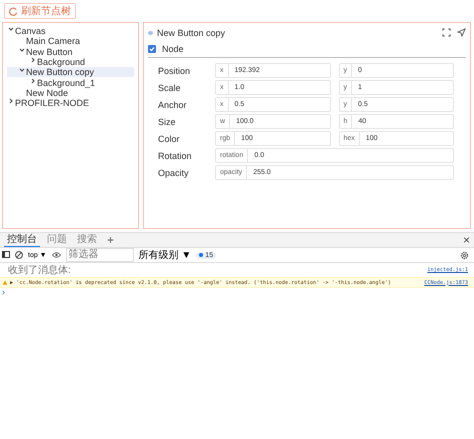 The width and height of the screenshot is (474, 439). Describe the element at coordinates (461, 32) in the screenshot. I see `send-icon` at that location.